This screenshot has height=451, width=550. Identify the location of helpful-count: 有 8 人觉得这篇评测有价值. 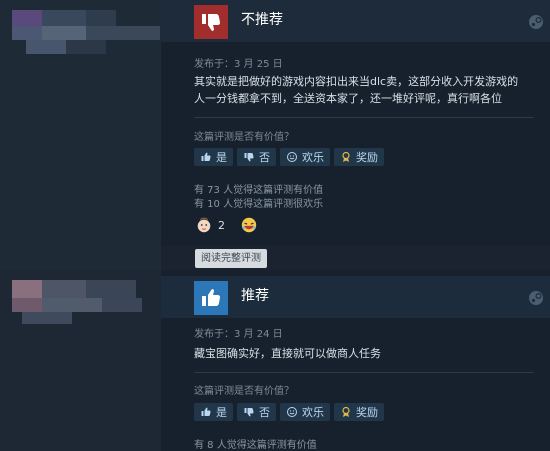
(255, 445).